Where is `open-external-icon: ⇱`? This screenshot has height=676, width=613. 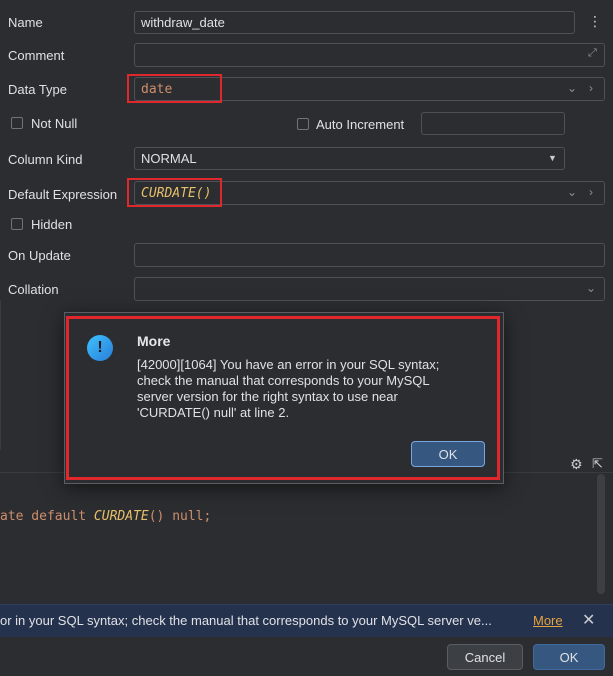
open-external-icon: ⇱ is located at coordinates (597, 464).